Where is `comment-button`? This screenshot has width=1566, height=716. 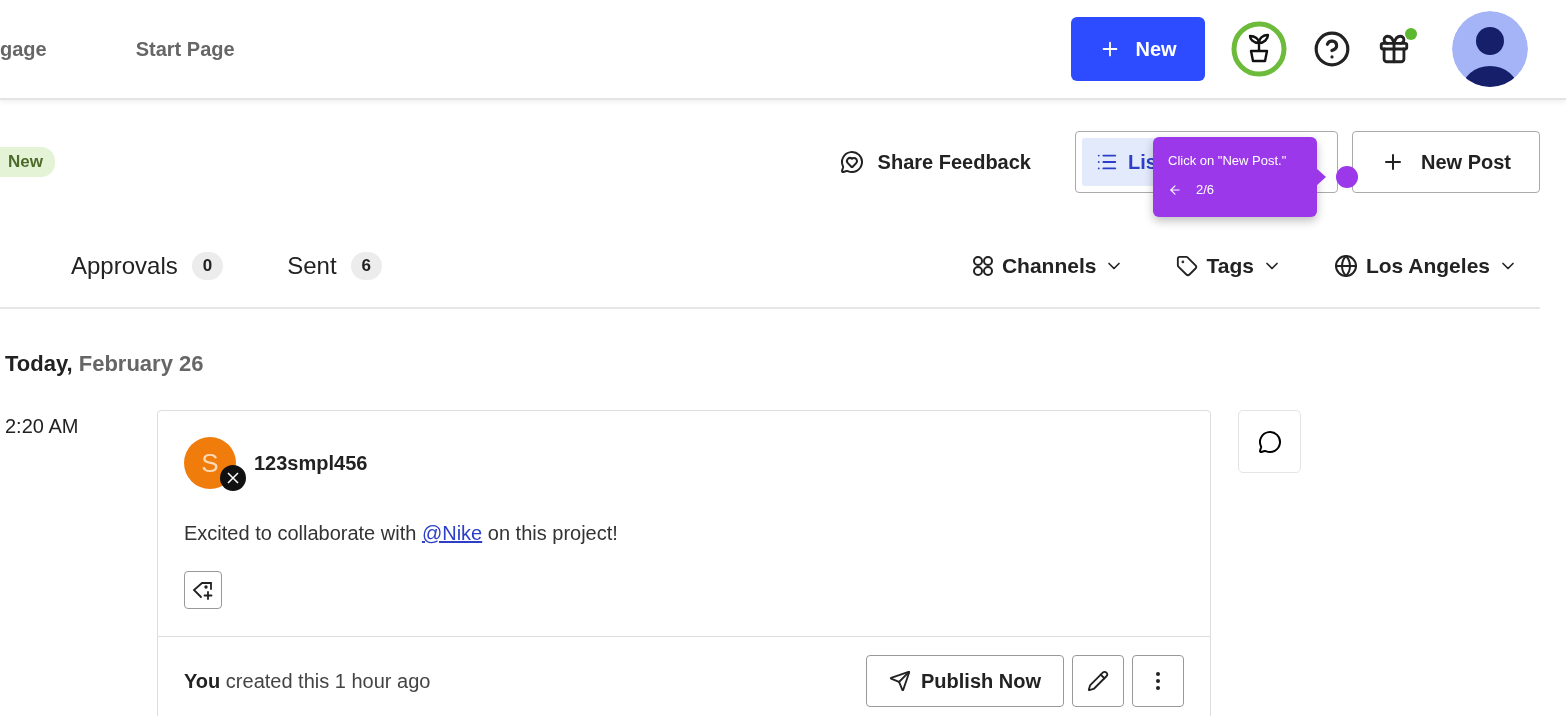
comment-button is located at coordinates (1269, 441).